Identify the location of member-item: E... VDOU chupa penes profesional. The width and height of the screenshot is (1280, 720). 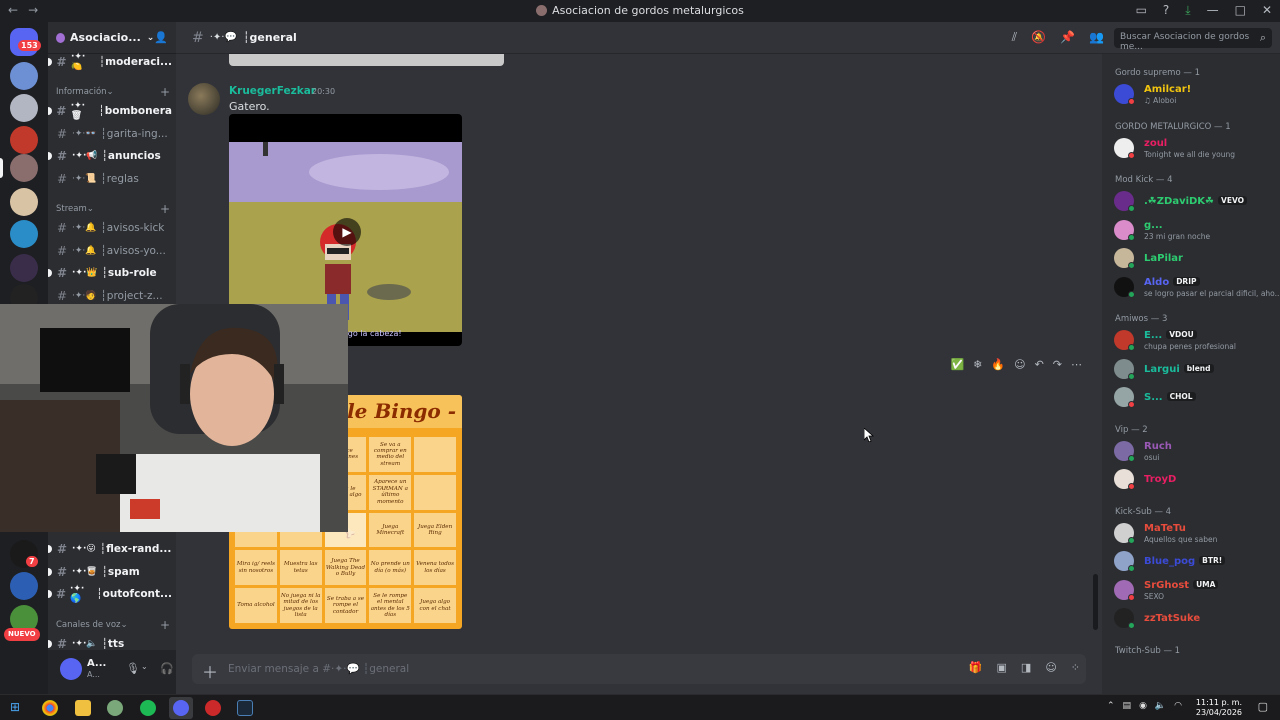
(1193, 340).